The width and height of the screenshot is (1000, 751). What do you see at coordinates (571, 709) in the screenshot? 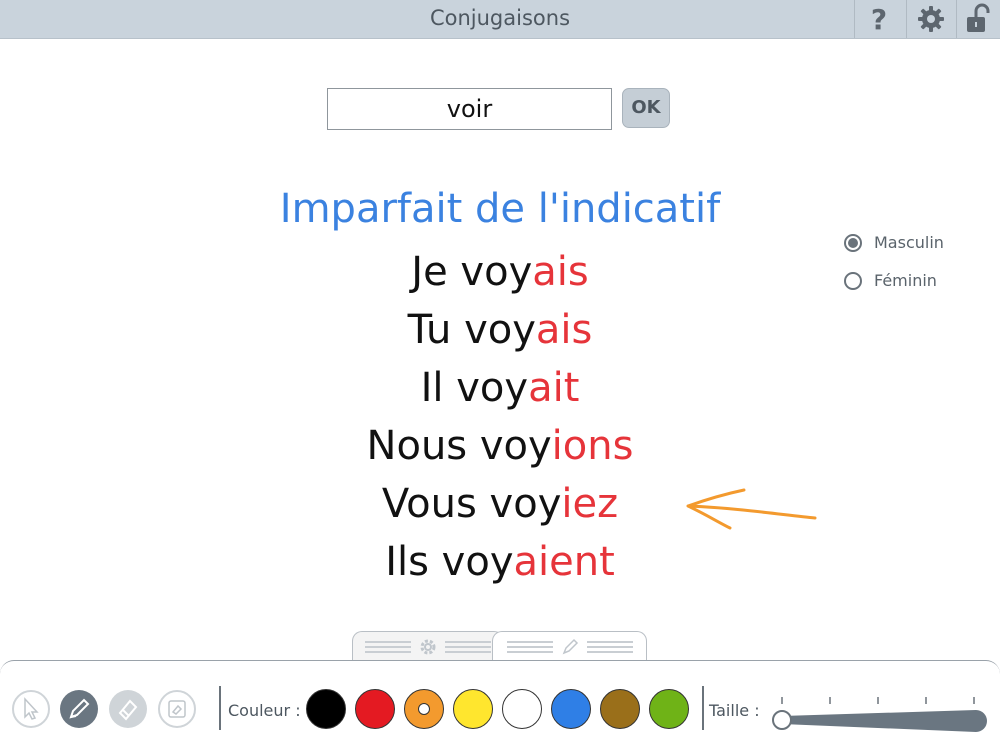
I see `color-swatch-blue` at bounding box center [571, 709].